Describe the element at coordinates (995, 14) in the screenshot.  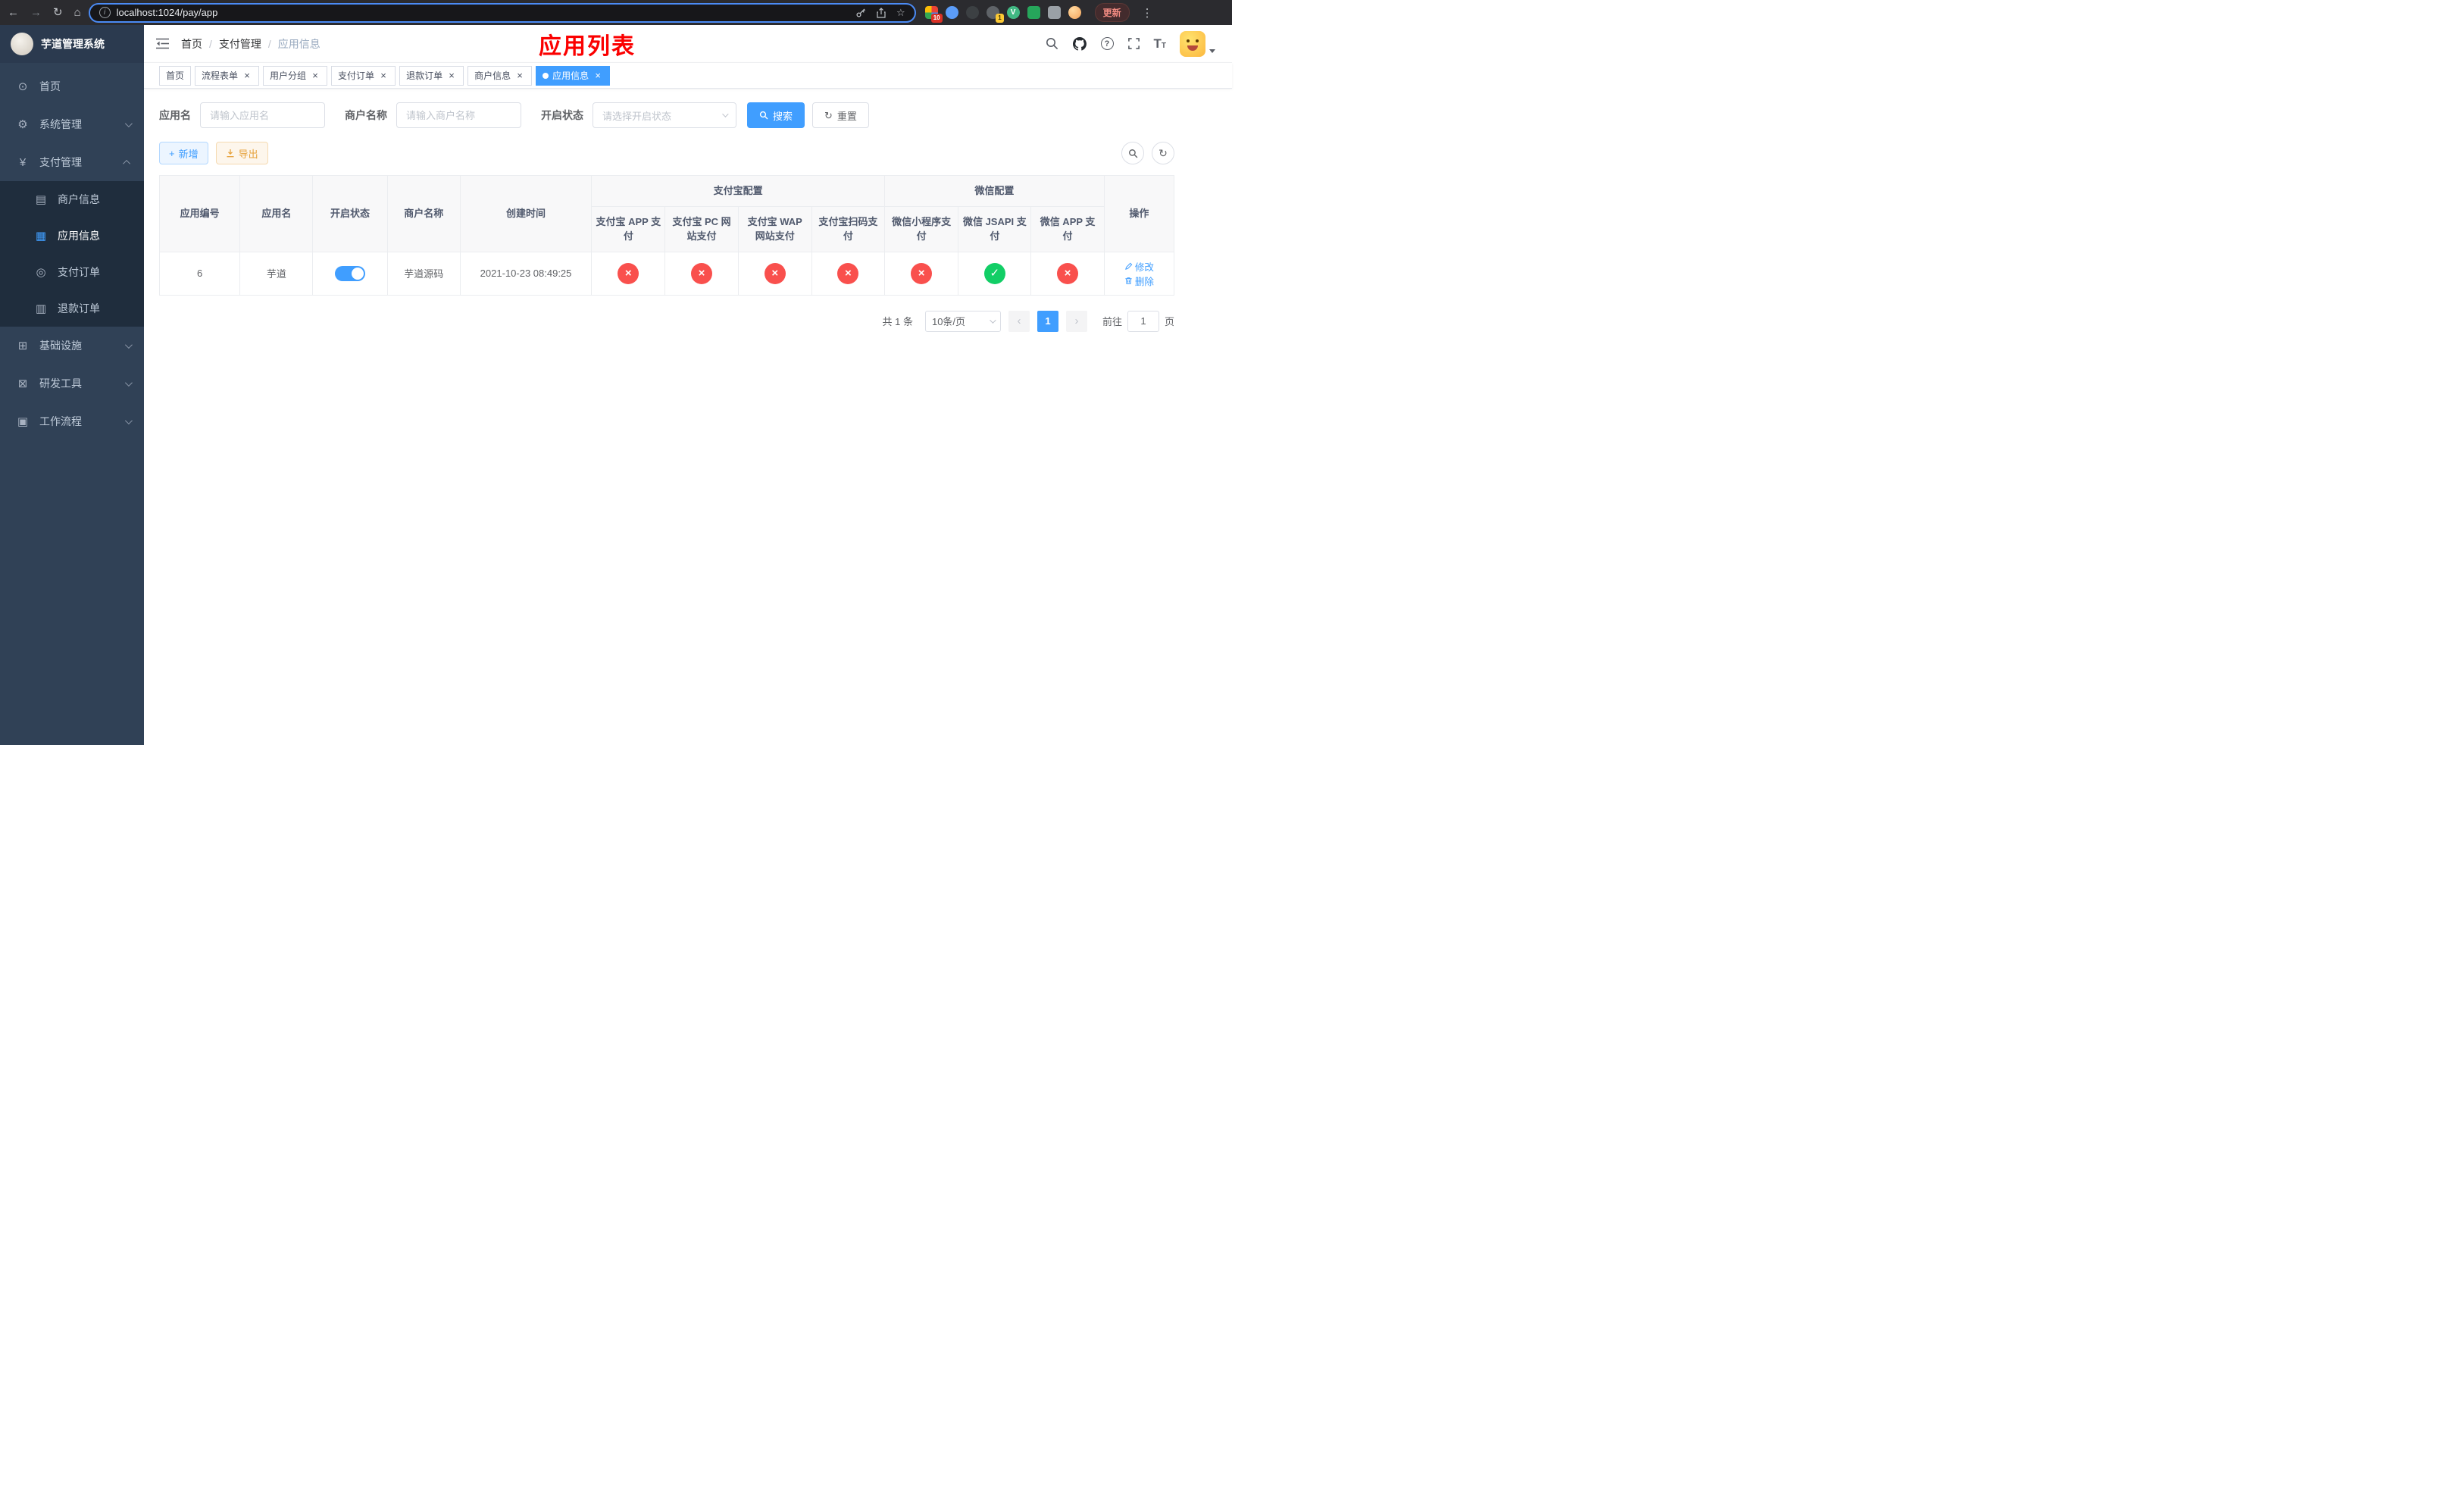
I see `badge-extension-icon: 1` at that location.